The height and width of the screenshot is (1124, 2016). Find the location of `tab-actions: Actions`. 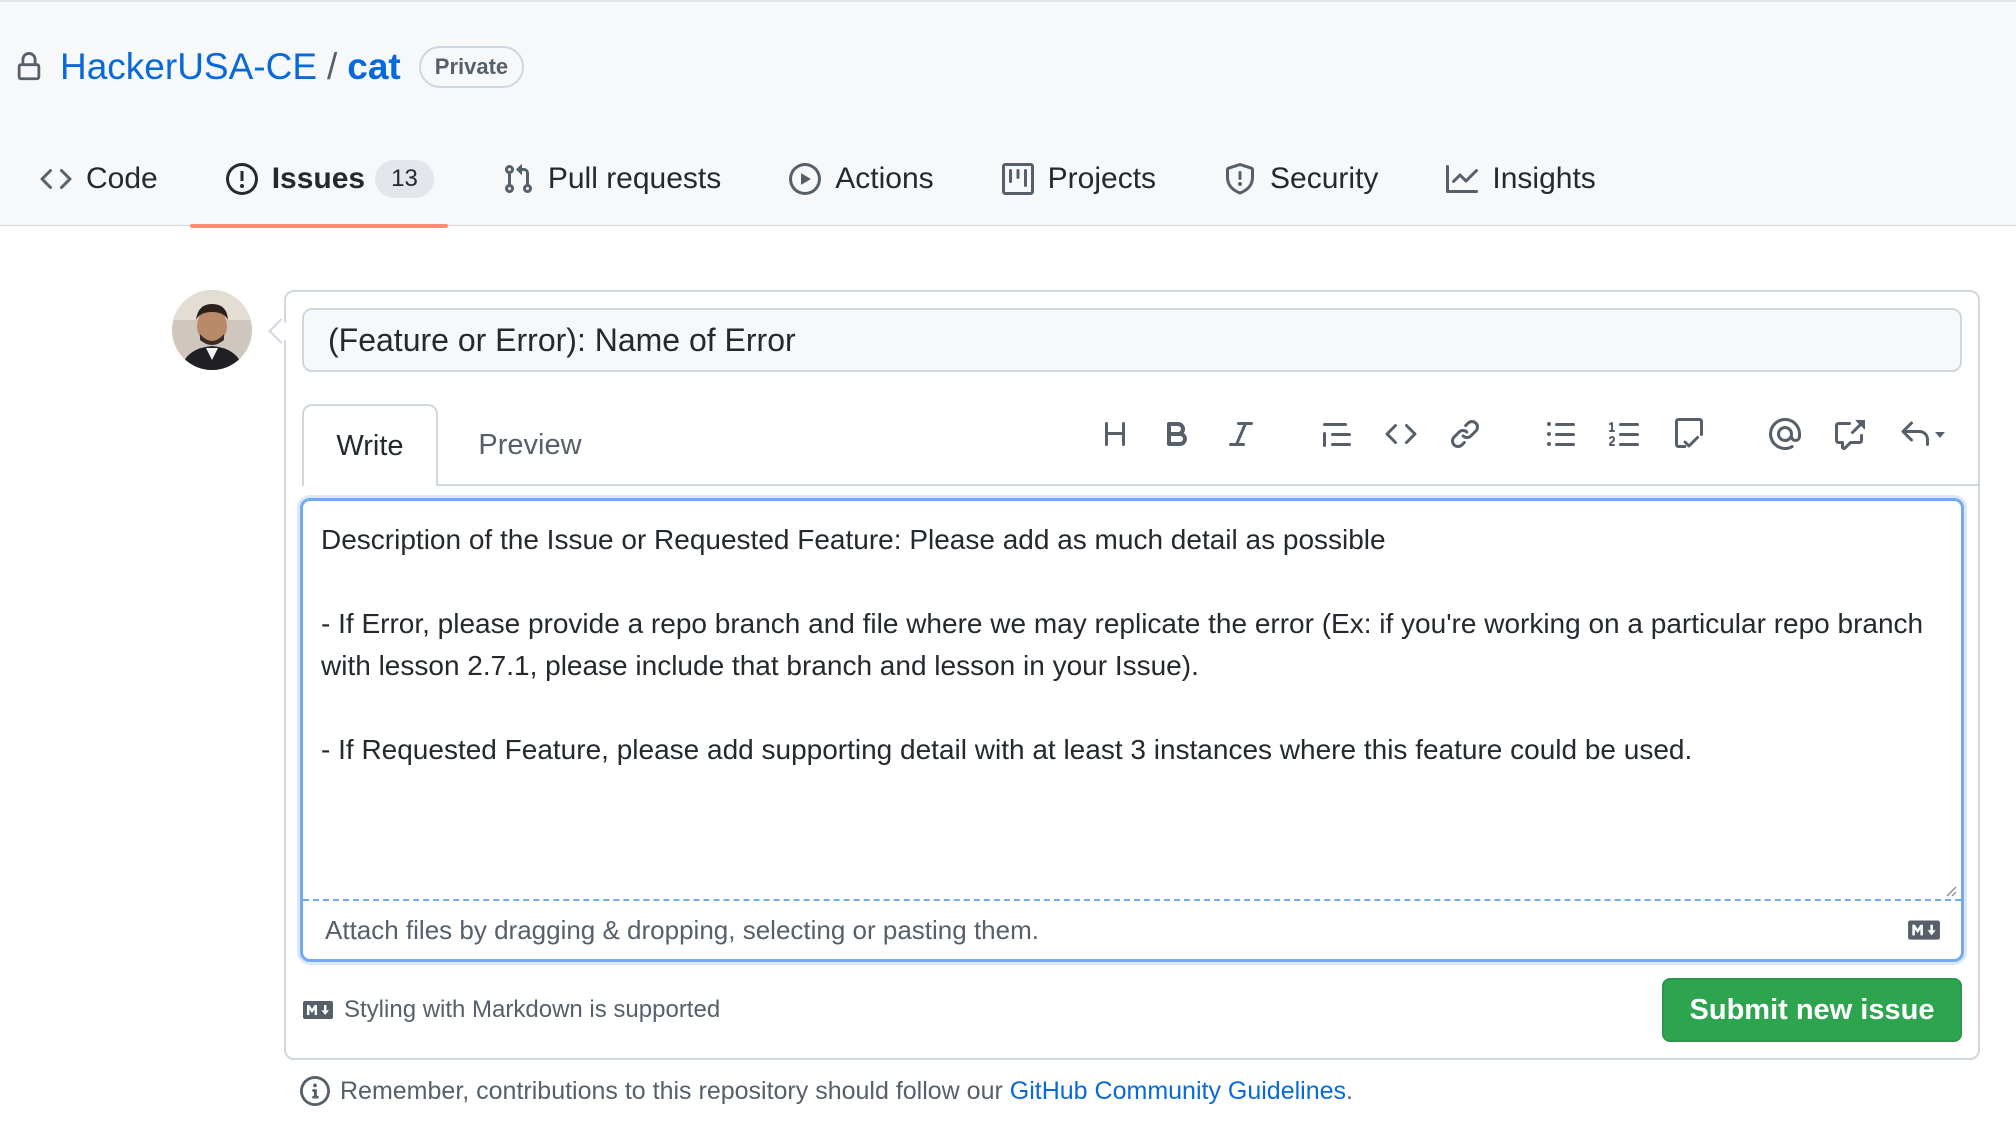

tab-actions: Actions is located at coordinates (861, 179).